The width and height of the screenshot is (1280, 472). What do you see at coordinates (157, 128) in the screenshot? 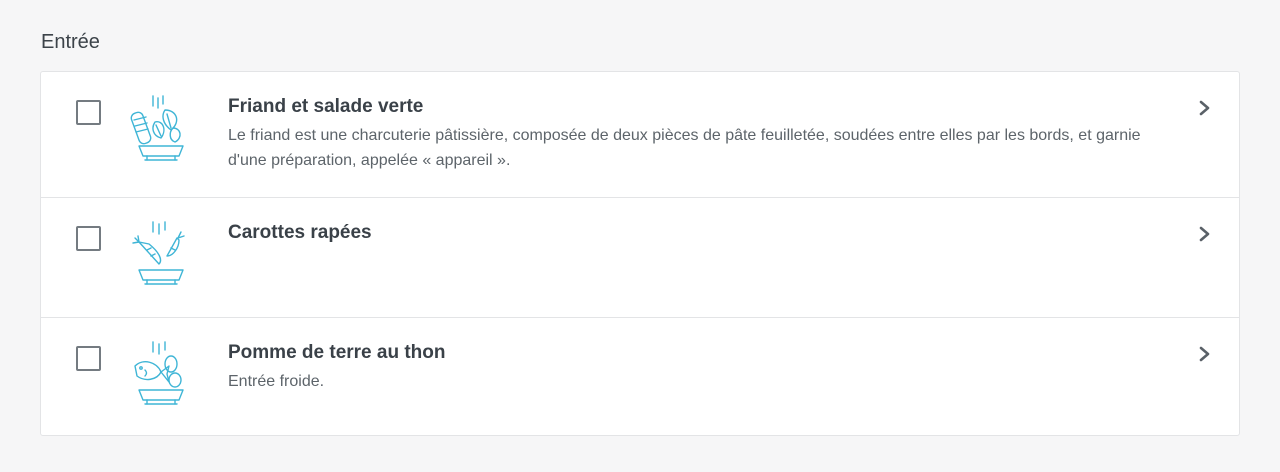
I see `salad-bowl-icon` at bounding box center [157, 128].